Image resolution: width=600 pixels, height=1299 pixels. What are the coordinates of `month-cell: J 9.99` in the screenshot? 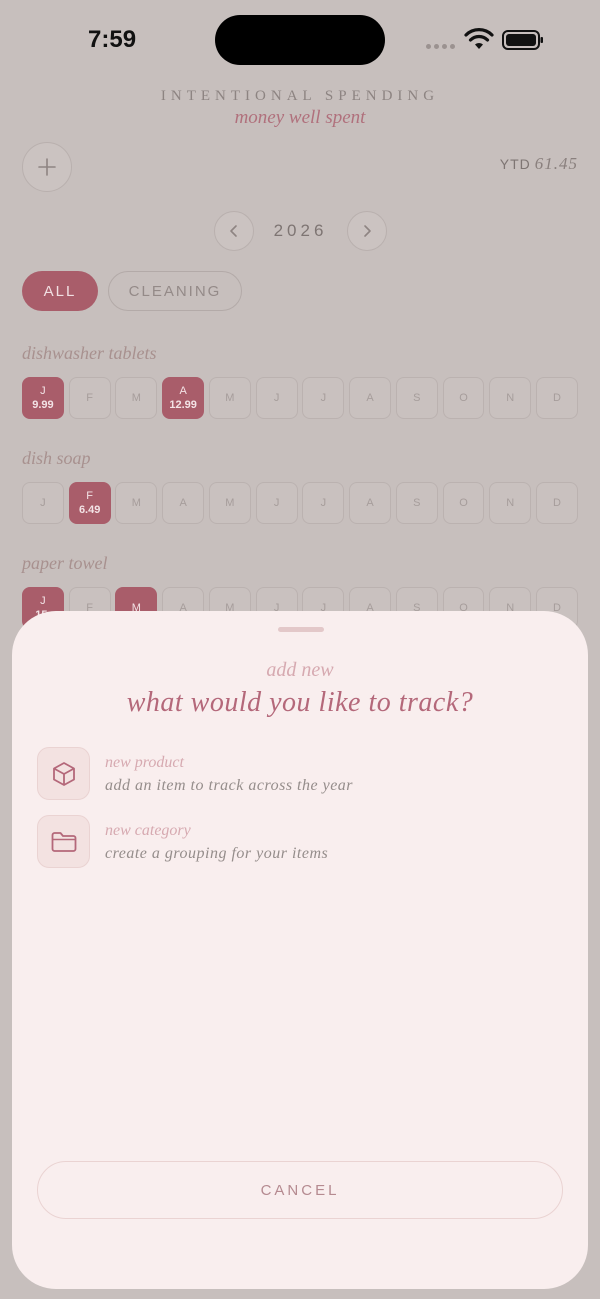 It's located at (43, 398).